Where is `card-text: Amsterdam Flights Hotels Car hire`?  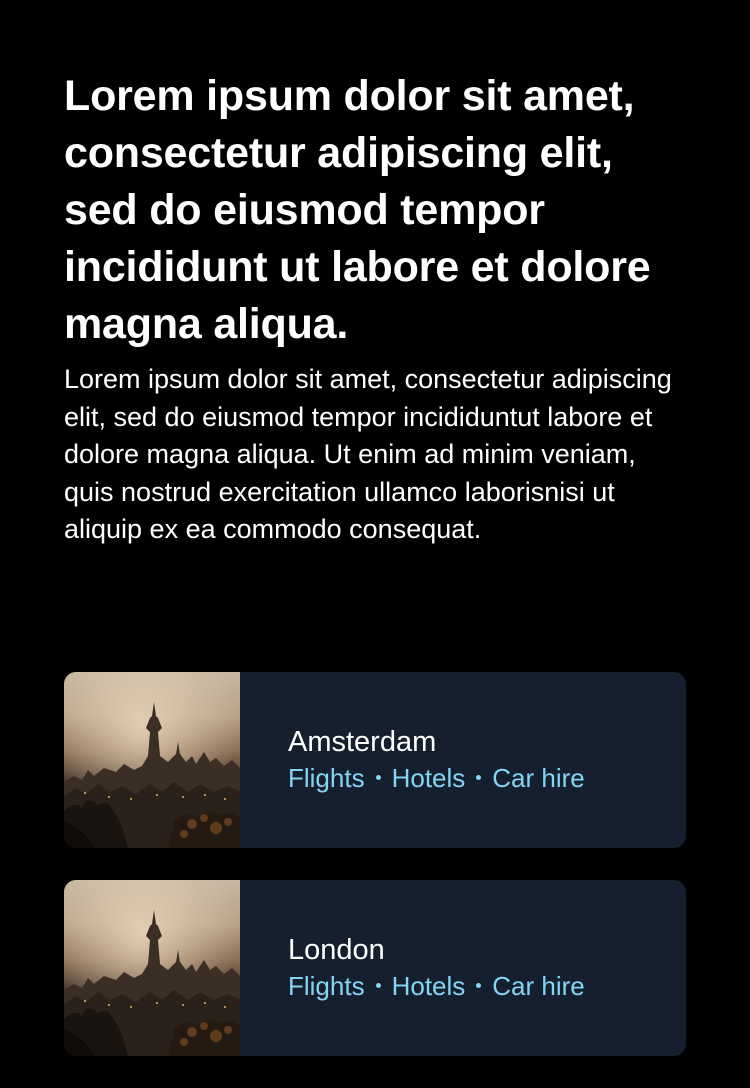
card-text: Amsterdam Flights Hotels Car hire is located at coordinates (412, 760).